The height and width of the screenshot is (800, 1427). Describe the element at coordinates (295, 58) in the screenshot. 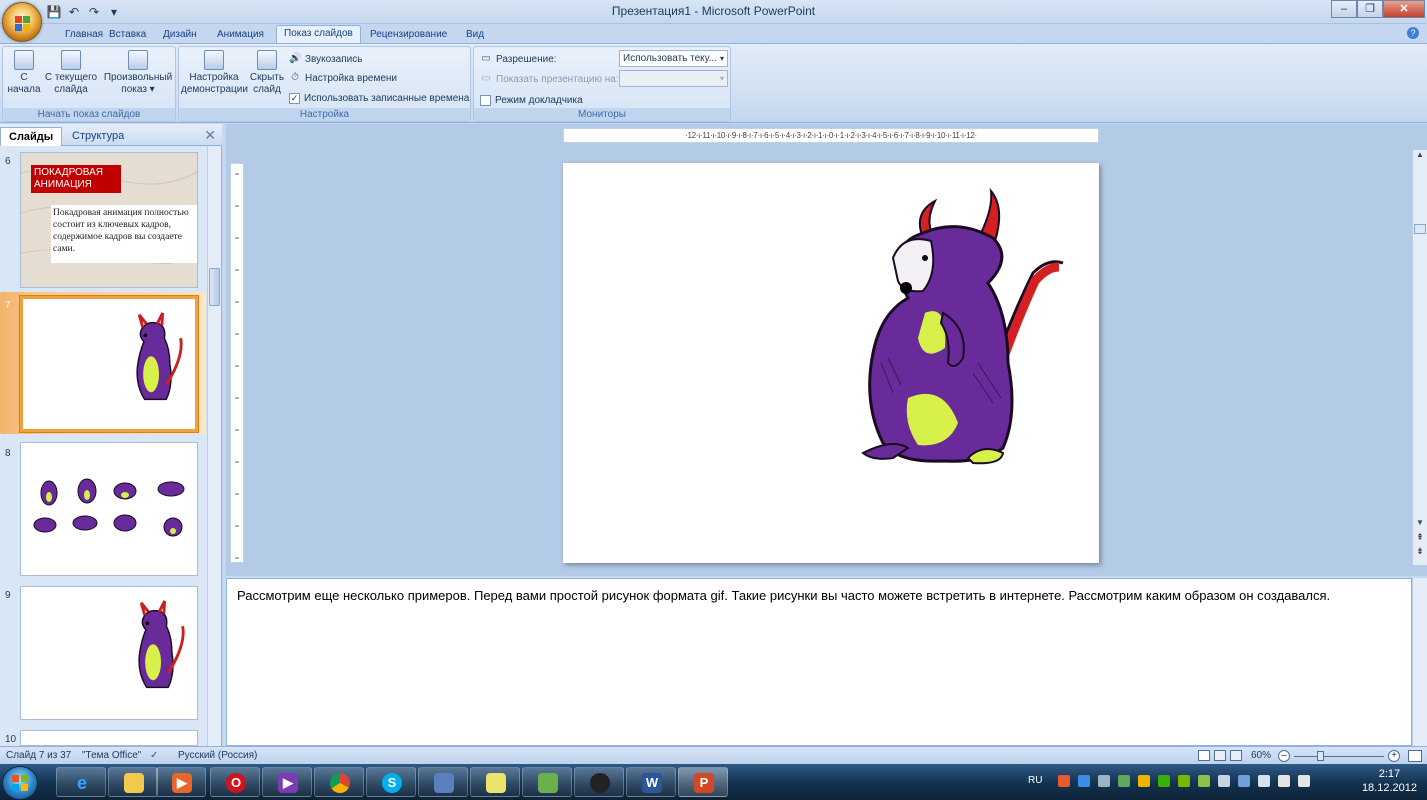

I see `microphone-icon: 🔊` at that location.